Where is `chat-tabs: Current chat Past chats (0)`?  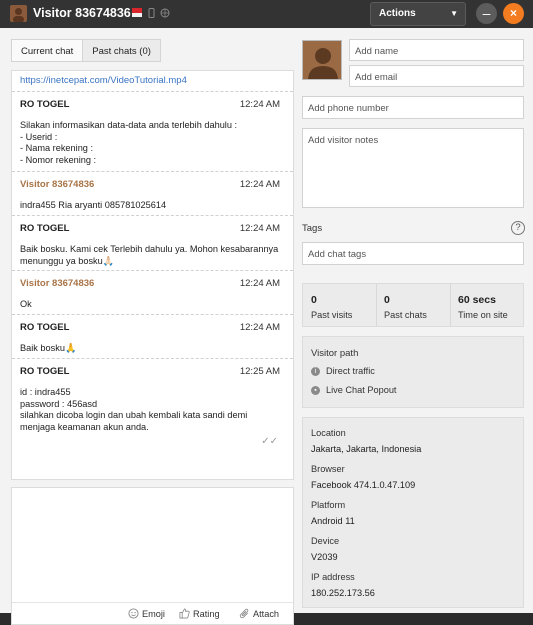 chat-tabs: Current chat Past chats (0) is located at coordinates (86, 50).